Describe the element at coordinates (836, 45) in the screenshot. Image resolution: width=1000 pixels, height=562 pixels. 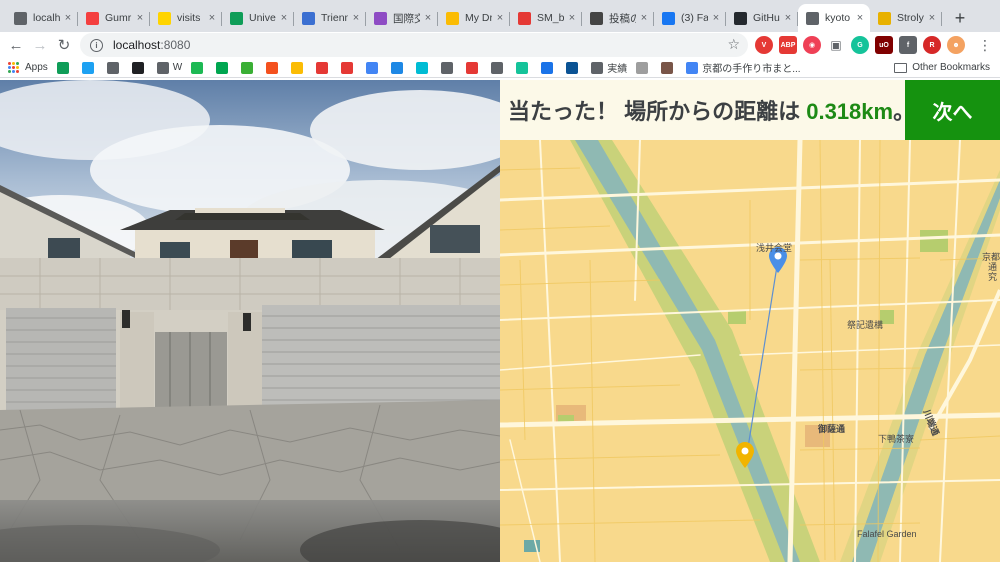
I see `camera-icon: ▣` at that location.